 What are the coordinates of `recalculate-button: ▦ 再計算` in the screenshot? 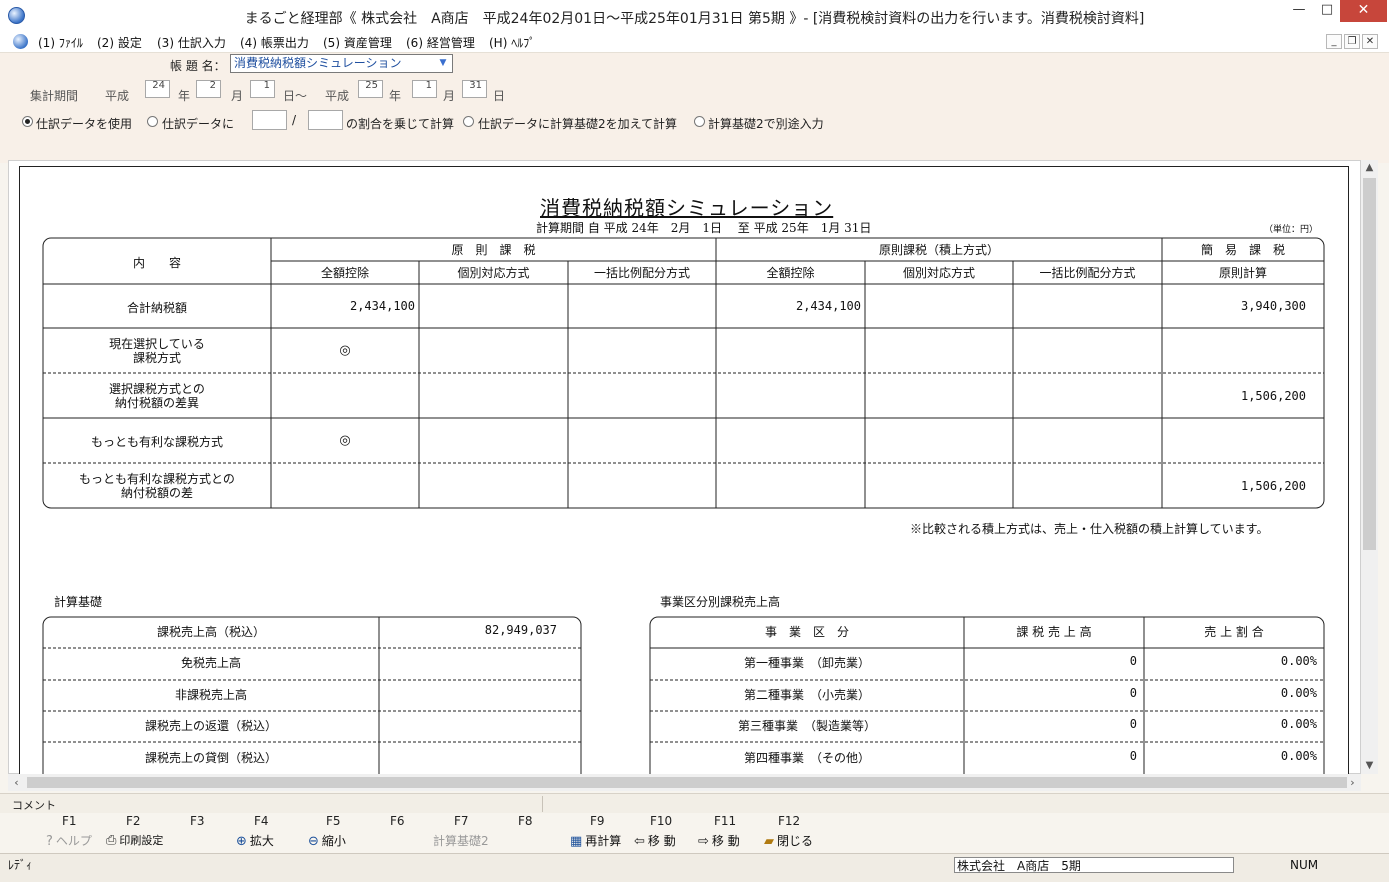 It's located at (595, 840).